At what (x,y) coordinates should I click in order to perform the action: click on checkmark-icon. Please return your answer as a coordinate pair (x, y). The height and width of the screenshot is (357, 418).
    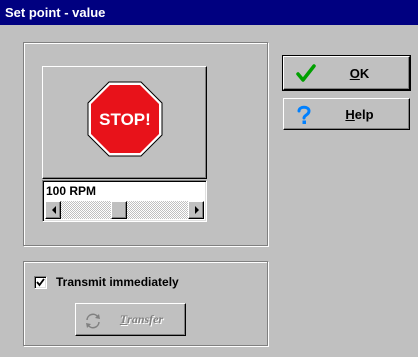
    Looking at the image, I should click on (306, 73).